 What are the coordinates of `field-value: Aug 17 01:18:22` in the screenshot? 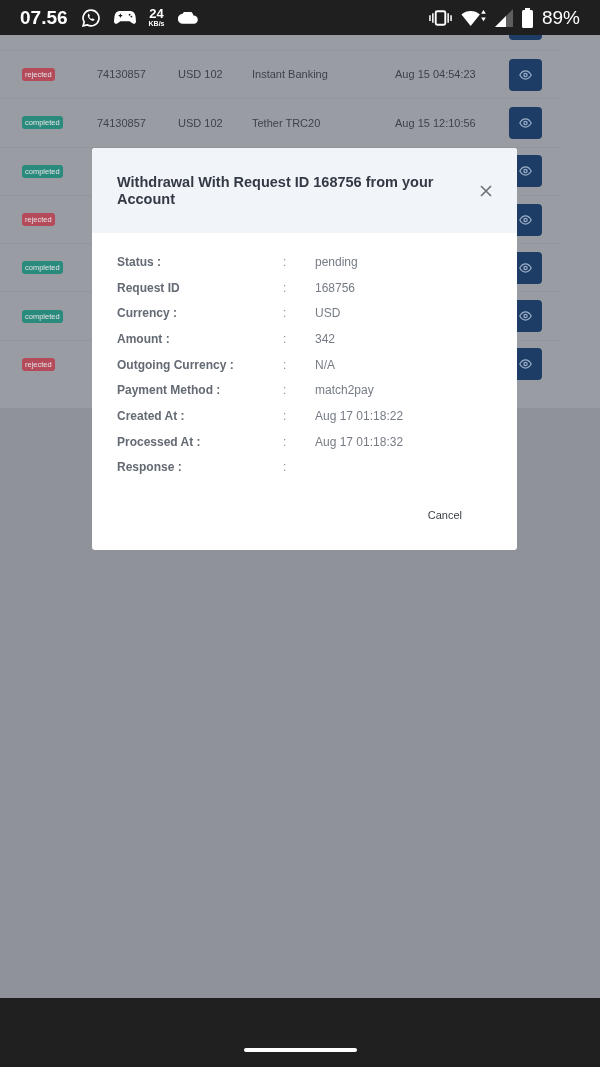 It's located at (359, 416).